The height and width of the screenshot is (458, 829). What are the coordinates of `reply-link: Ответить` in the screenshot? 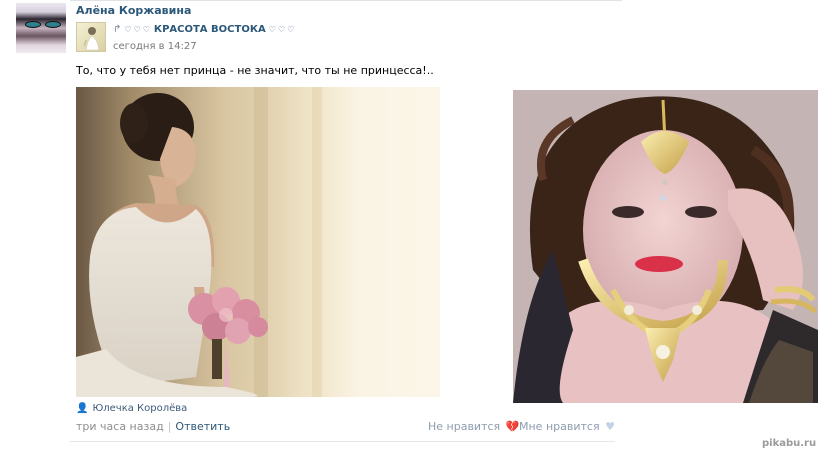 It's located at (202, 426).